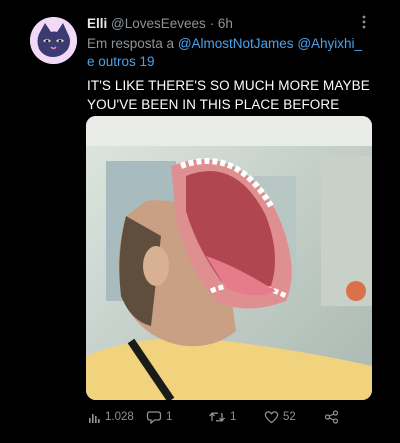  I want to click on like-button: 52, so click(280, 417).